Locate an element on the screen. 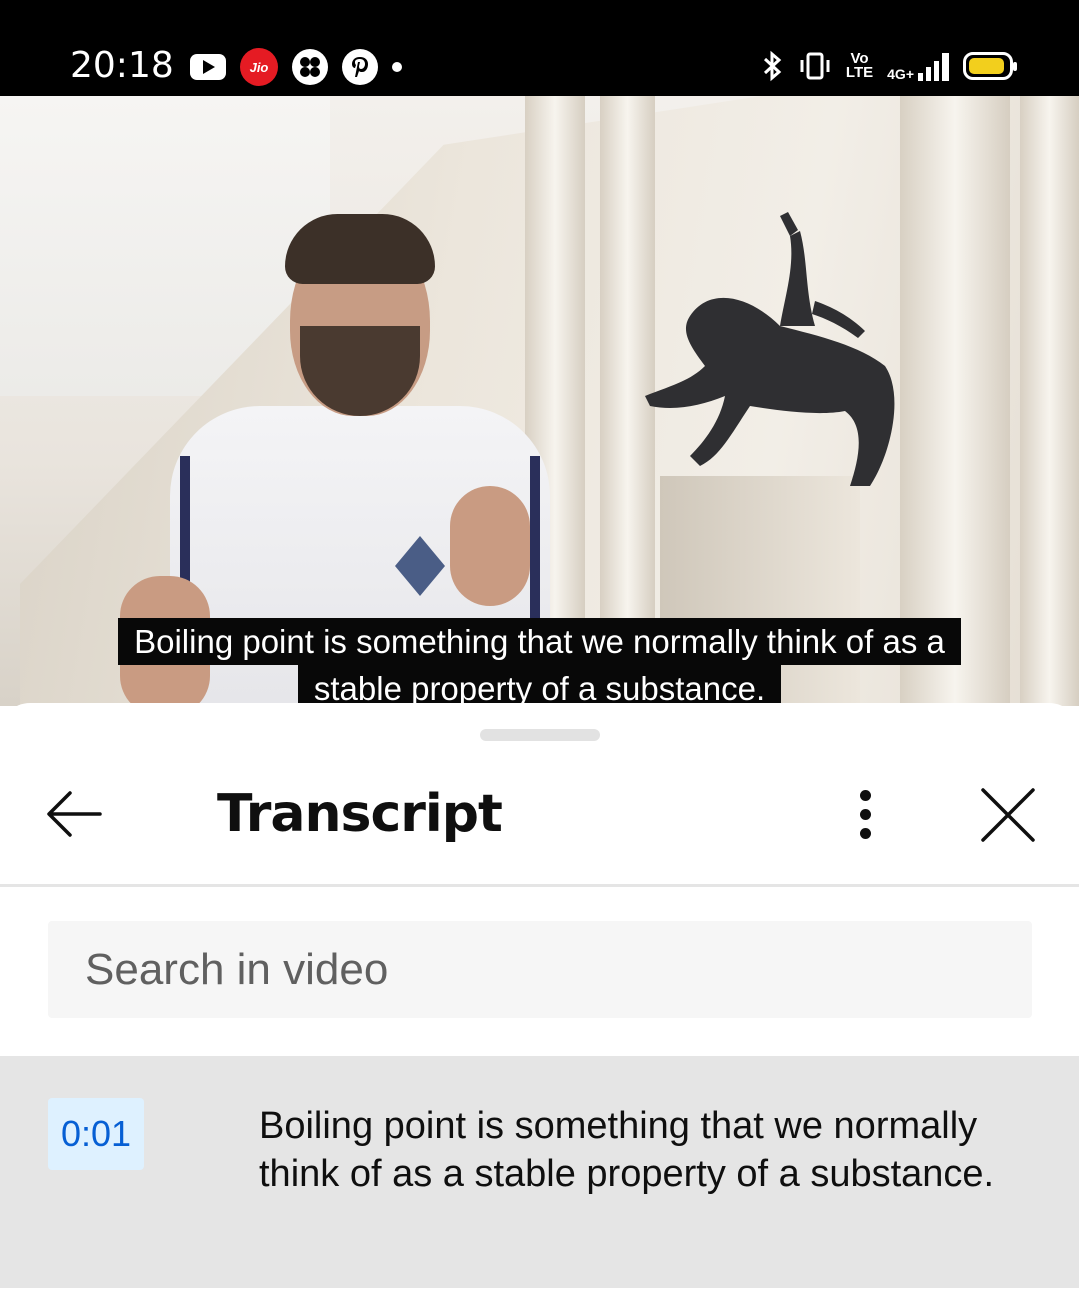 Image resolution: width=1079 pixels, height=1298 pixels. status-icons-left: Jio is located at coordinates (296, 67).